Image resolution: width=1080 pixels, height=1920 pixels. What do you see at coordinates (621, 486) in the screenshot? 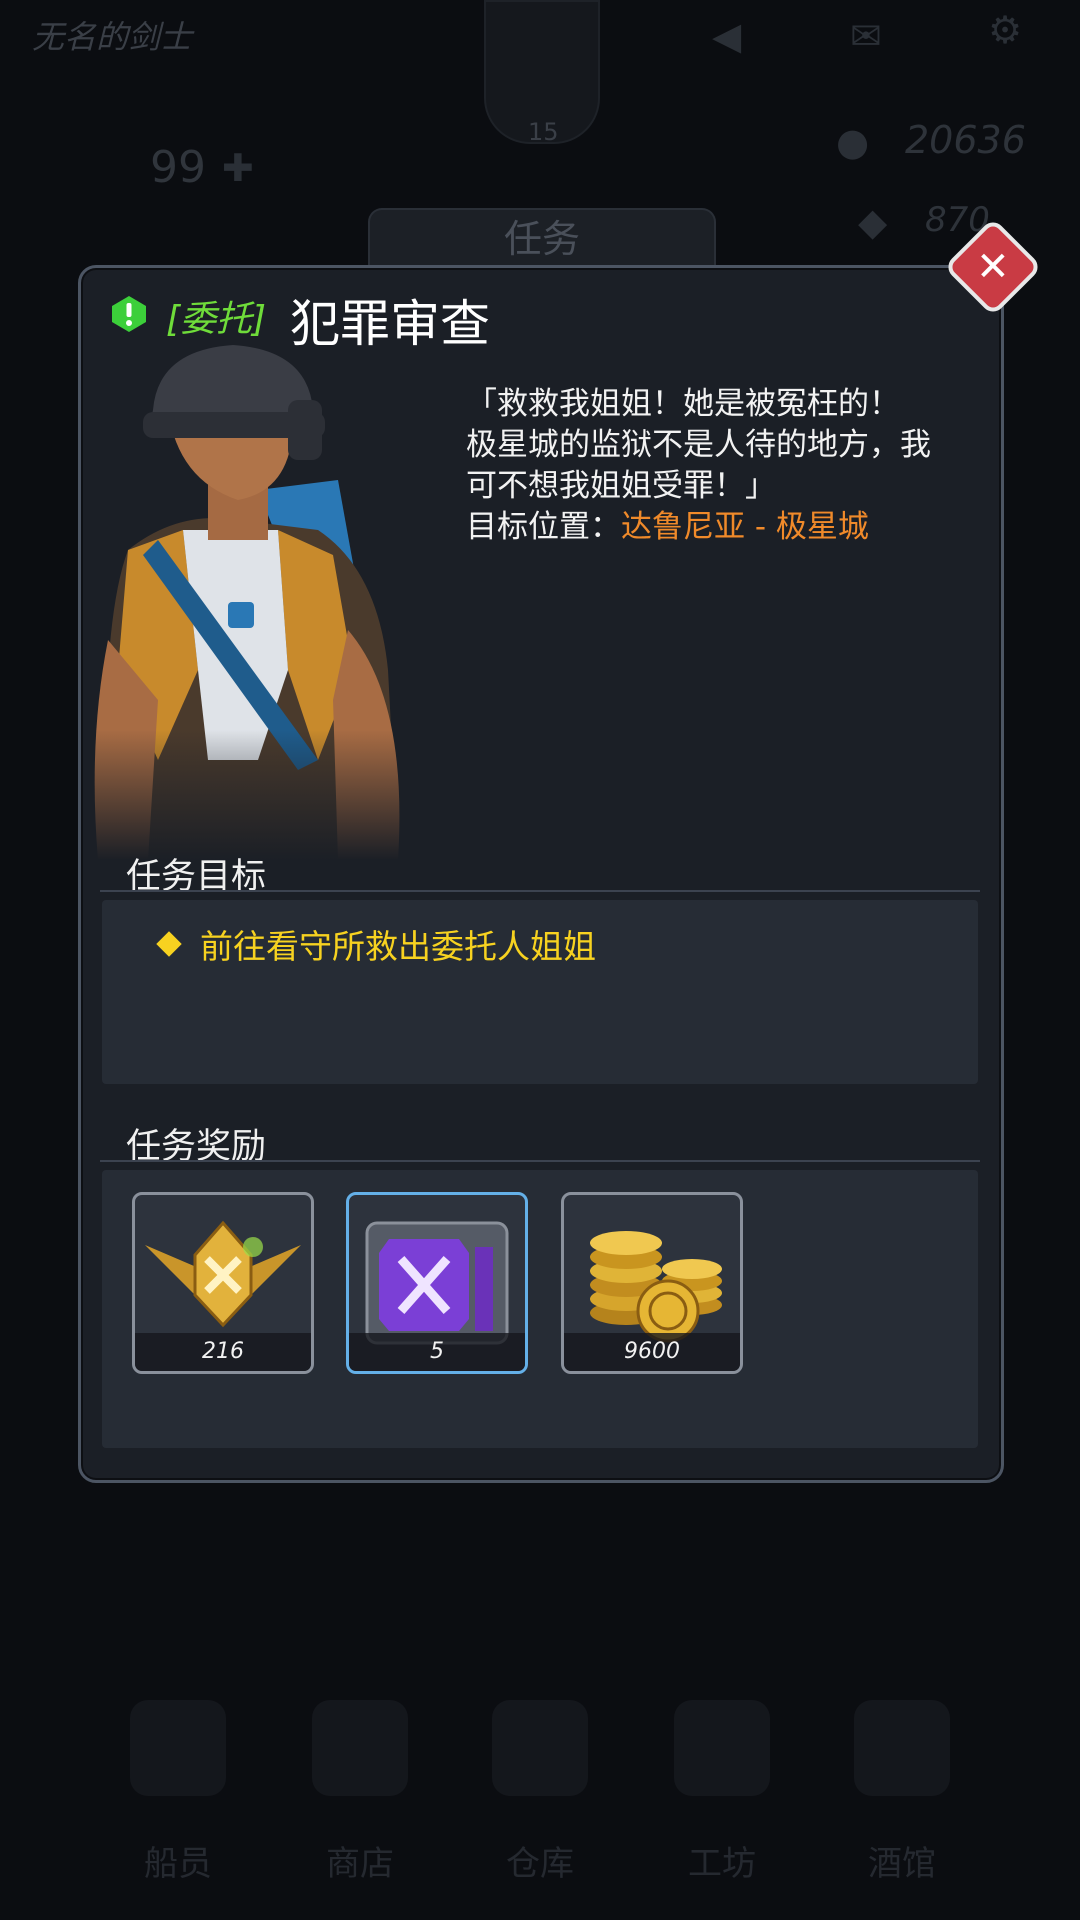
I see `dialogue-line: 可不想我姐姐受罪！」` at bounding box center [621, 486].